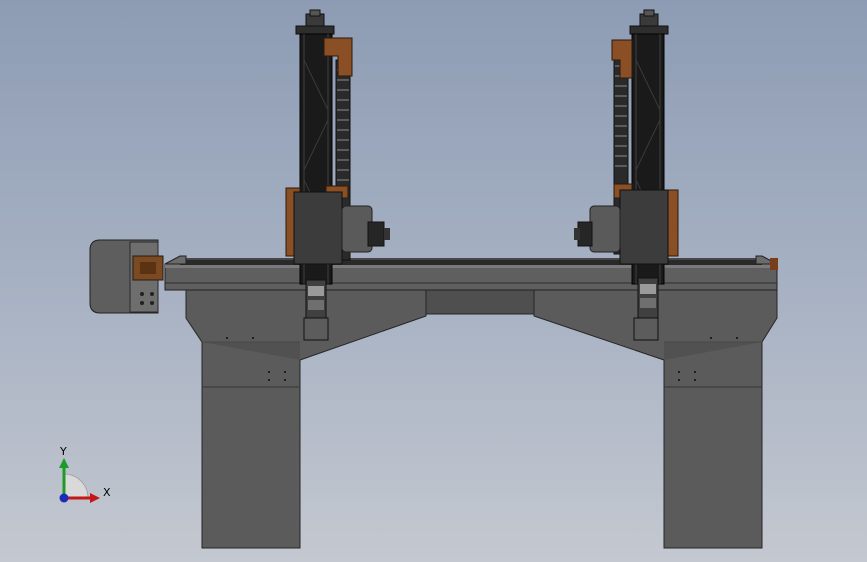 Image resolution: width=867 pixels, height=562 pixels. Describe the element at coordinates (76, 486) in the screenshot. I see `triad-rotation-arc` at that location.